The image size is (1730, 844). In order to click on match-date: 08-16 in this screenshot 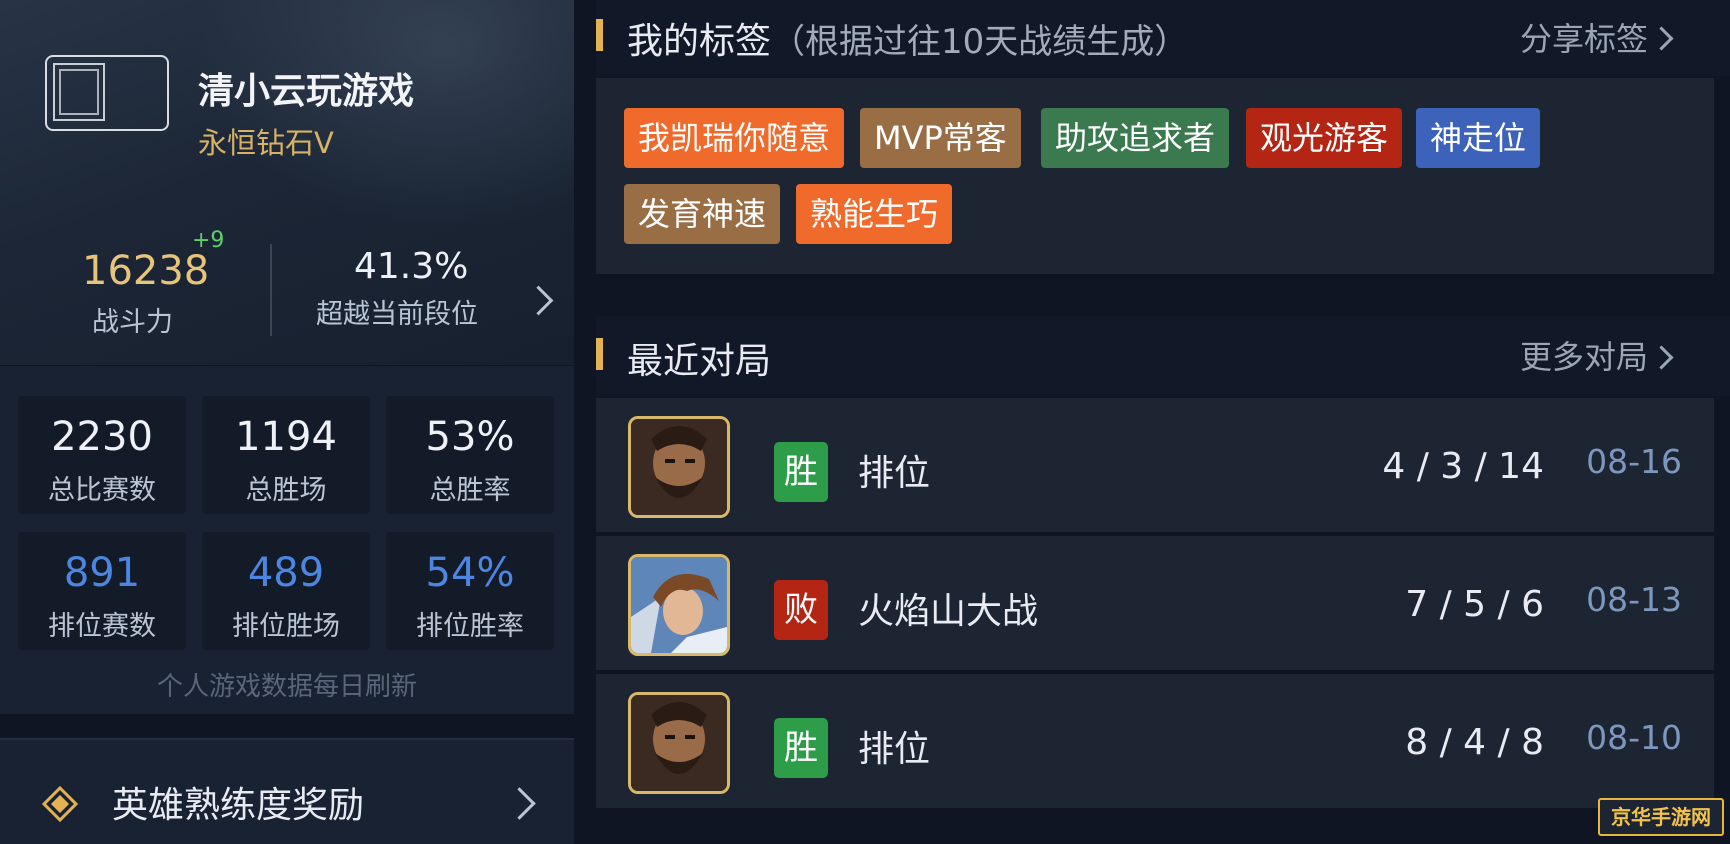, I will do `click(1634, 461)`.